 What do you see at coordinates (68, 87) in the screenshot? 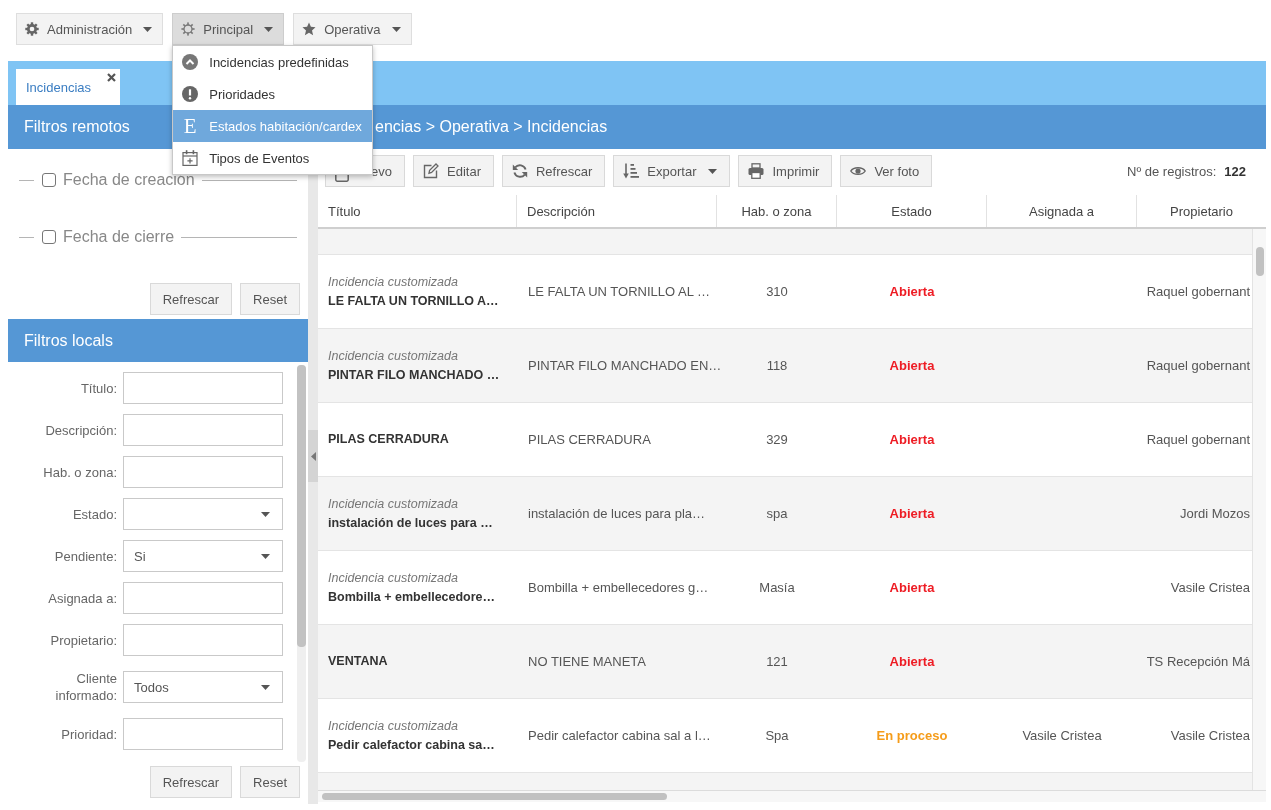
I see `tab: Incidencias` at bounding box center [68, 87].